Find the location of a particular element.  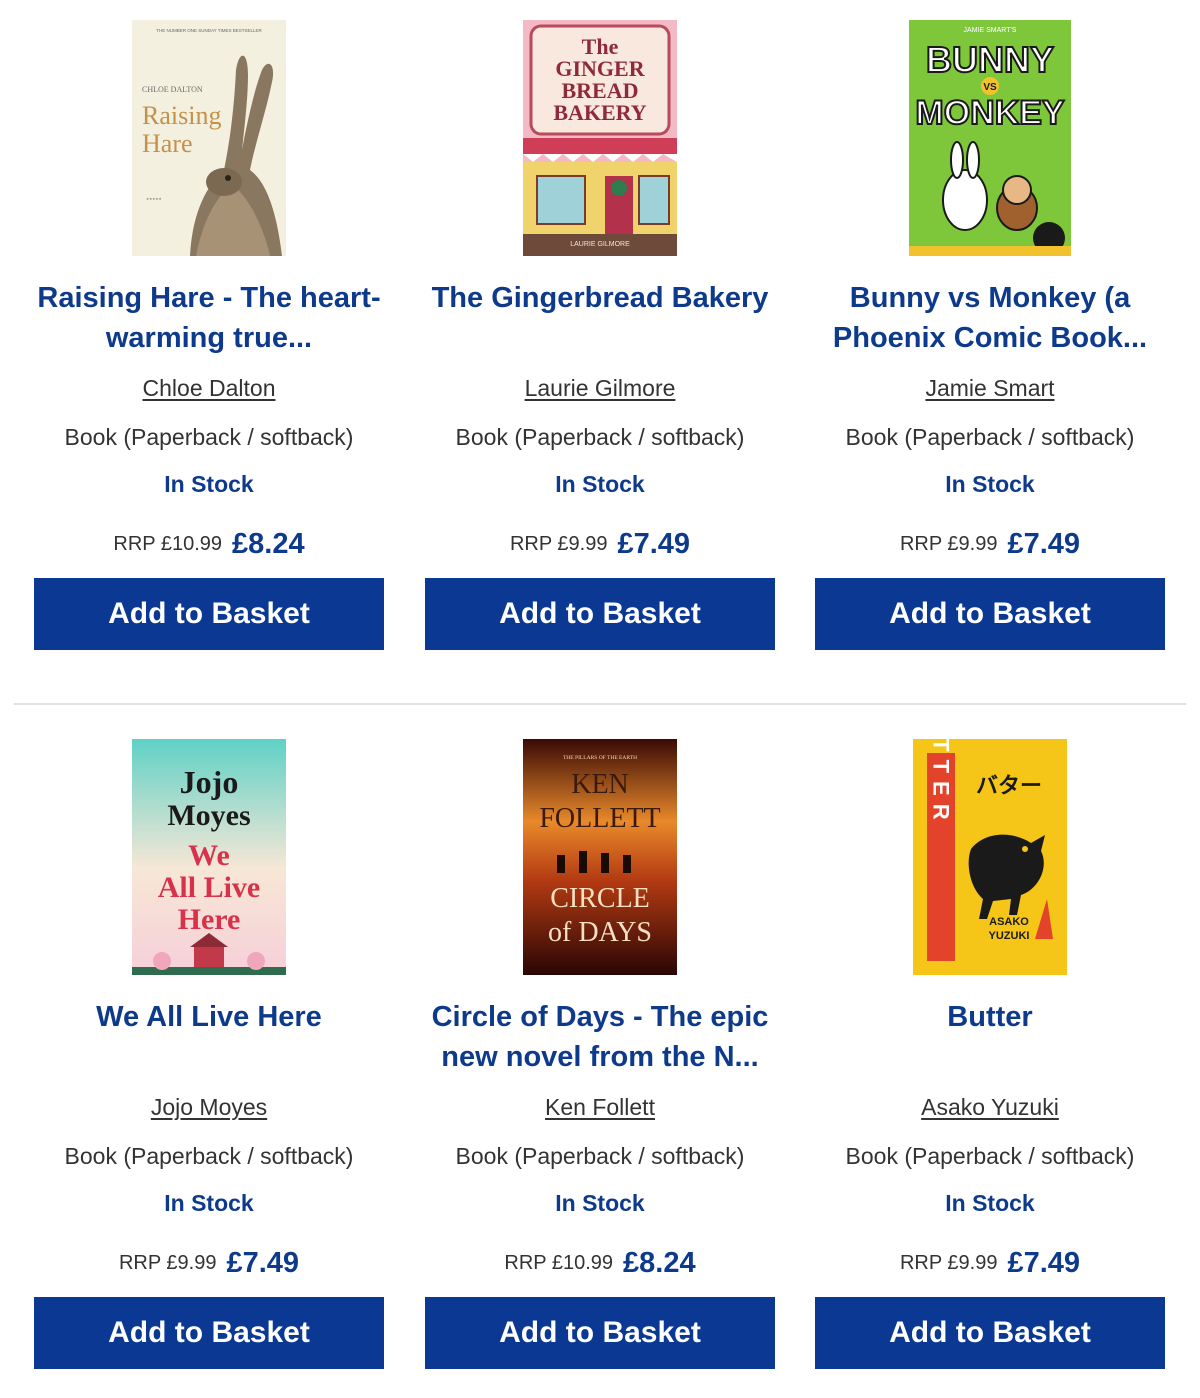

author-link: Laurie Gilmore is located at coordinates (600, 388).